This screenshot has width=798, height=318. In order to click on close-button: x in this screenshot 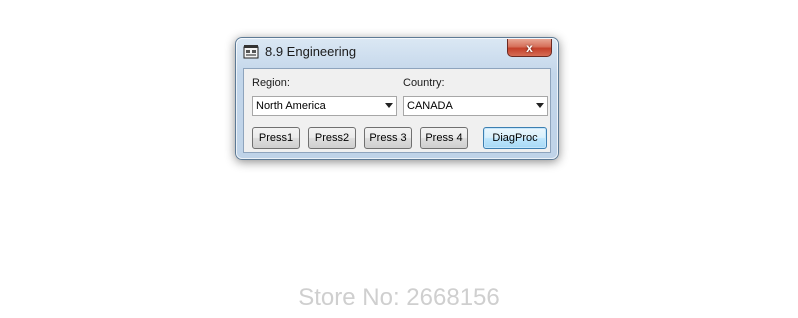, I will do `click(529, 48)`.